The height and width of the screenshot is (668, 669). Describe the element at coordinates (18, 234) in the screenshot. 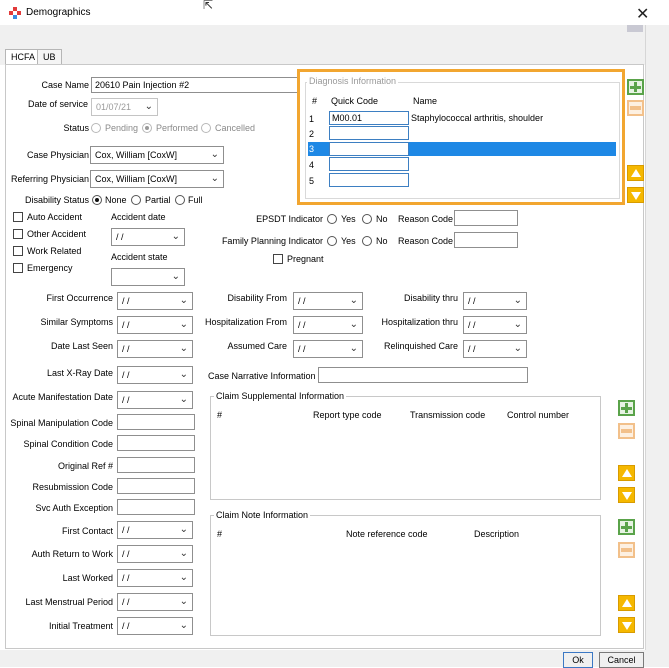

I see `other-accident-checkbox` at that location.